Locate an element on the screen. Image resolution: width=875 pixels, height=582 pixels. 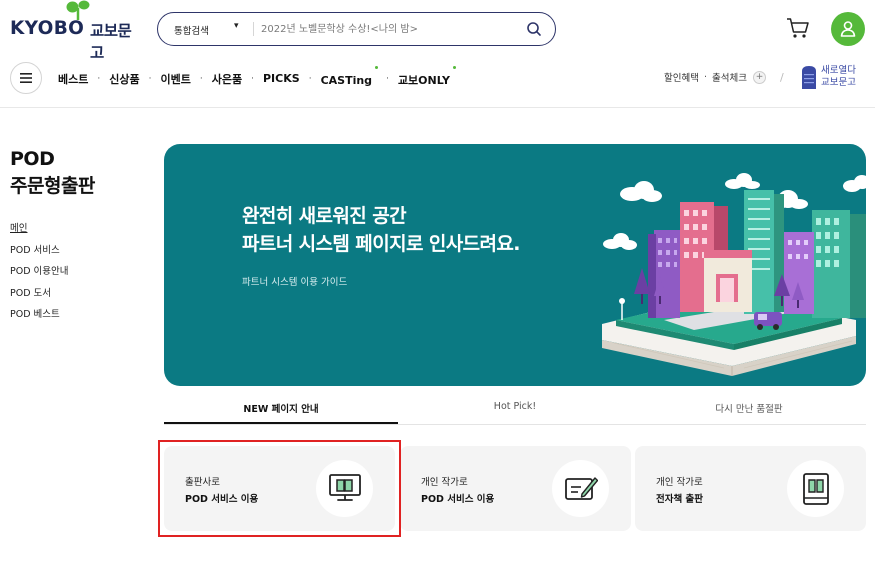
card-line2: POD 서비스 이용 is located at coordinates (458, 499).